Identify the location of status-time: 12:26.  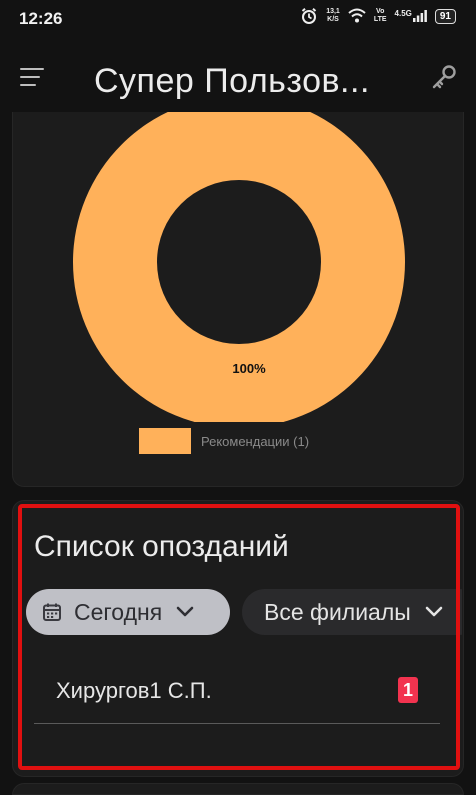
(41, 18).